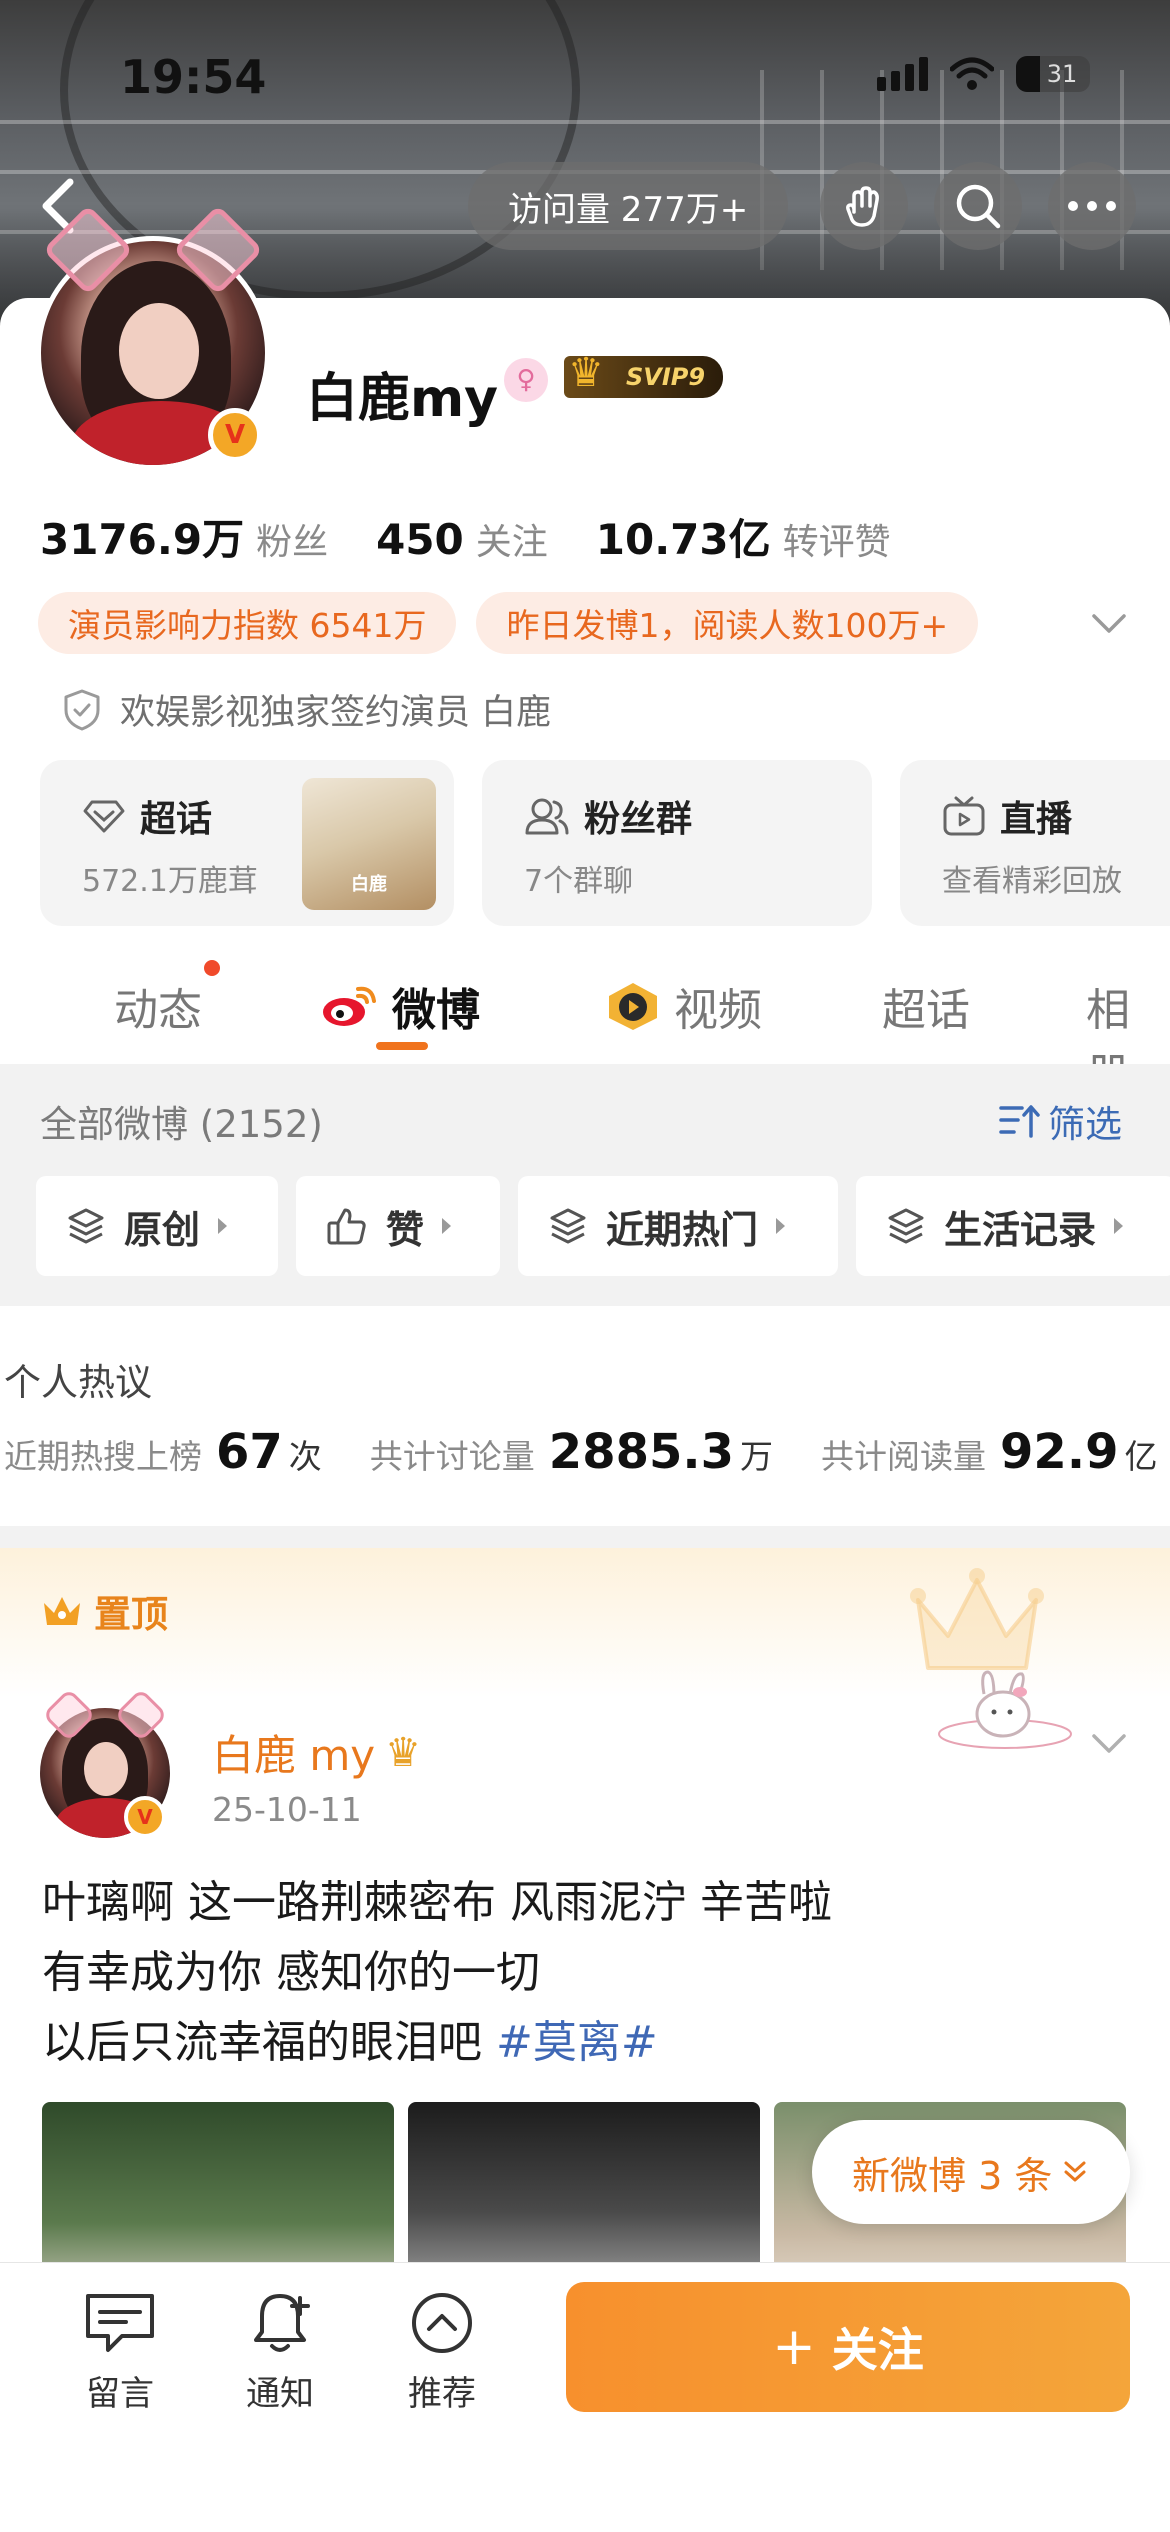  I want to click on certification-text: 欢娱影视独家签约演员 白鹿, so click(336, 713).